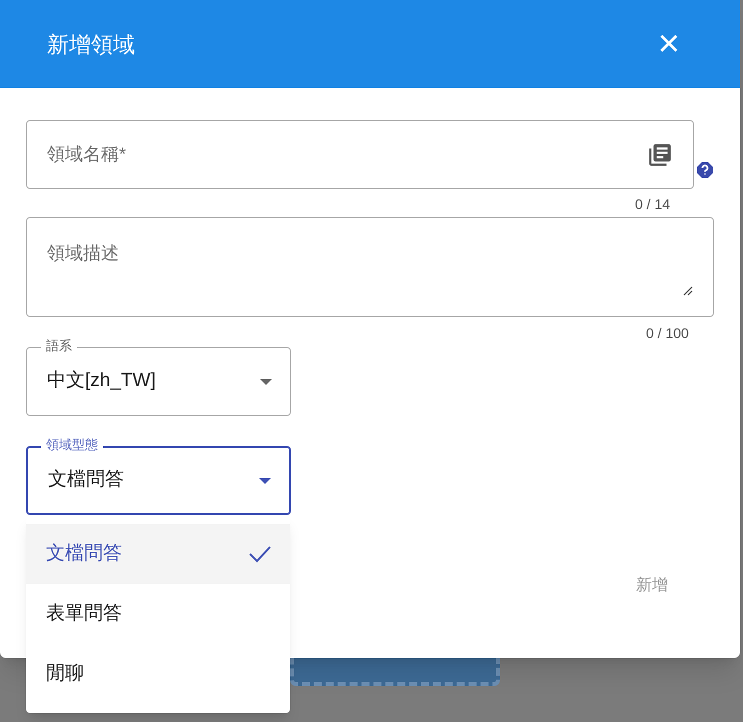  Describe the element at coordinates (158, 554) in the screenshot. I see `menu-item: 文檔問答` at that location.